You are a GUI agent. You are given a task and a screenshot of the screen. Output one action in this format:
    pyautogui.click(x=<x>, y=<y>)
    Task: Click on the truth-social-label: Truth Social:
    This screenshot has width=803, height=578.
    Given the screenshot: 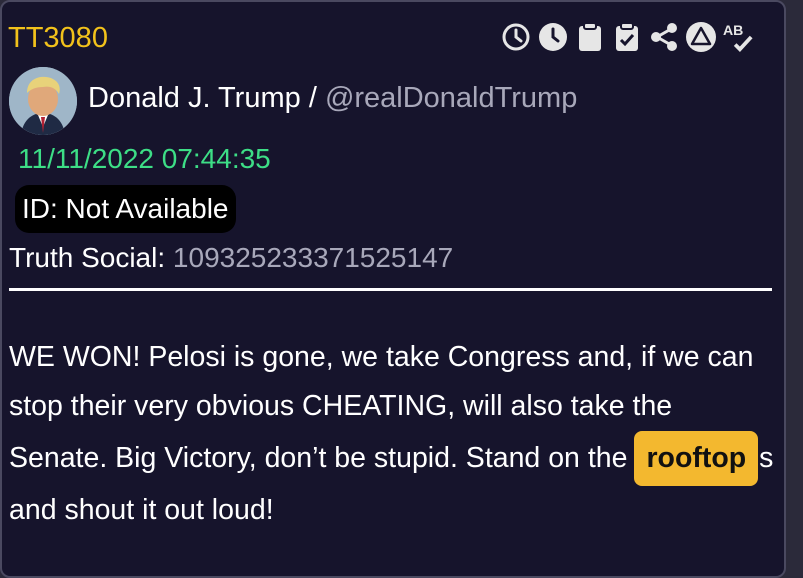 What is the action you would take?
    pyautogui.click(x=91, y=257)
    